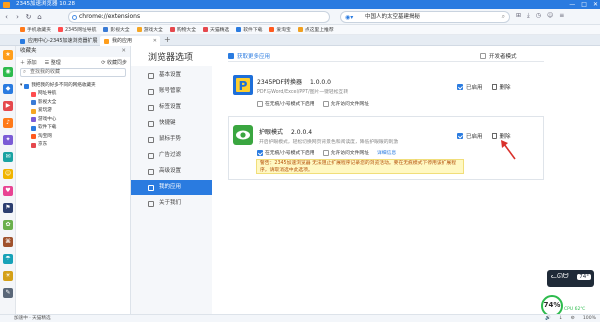 The width and height of the screenshot is (600, 323). What do you see at coordinates (538, 16) in the screenshot?
I see `history-icon: ◷` at bounding box center [538, 16].